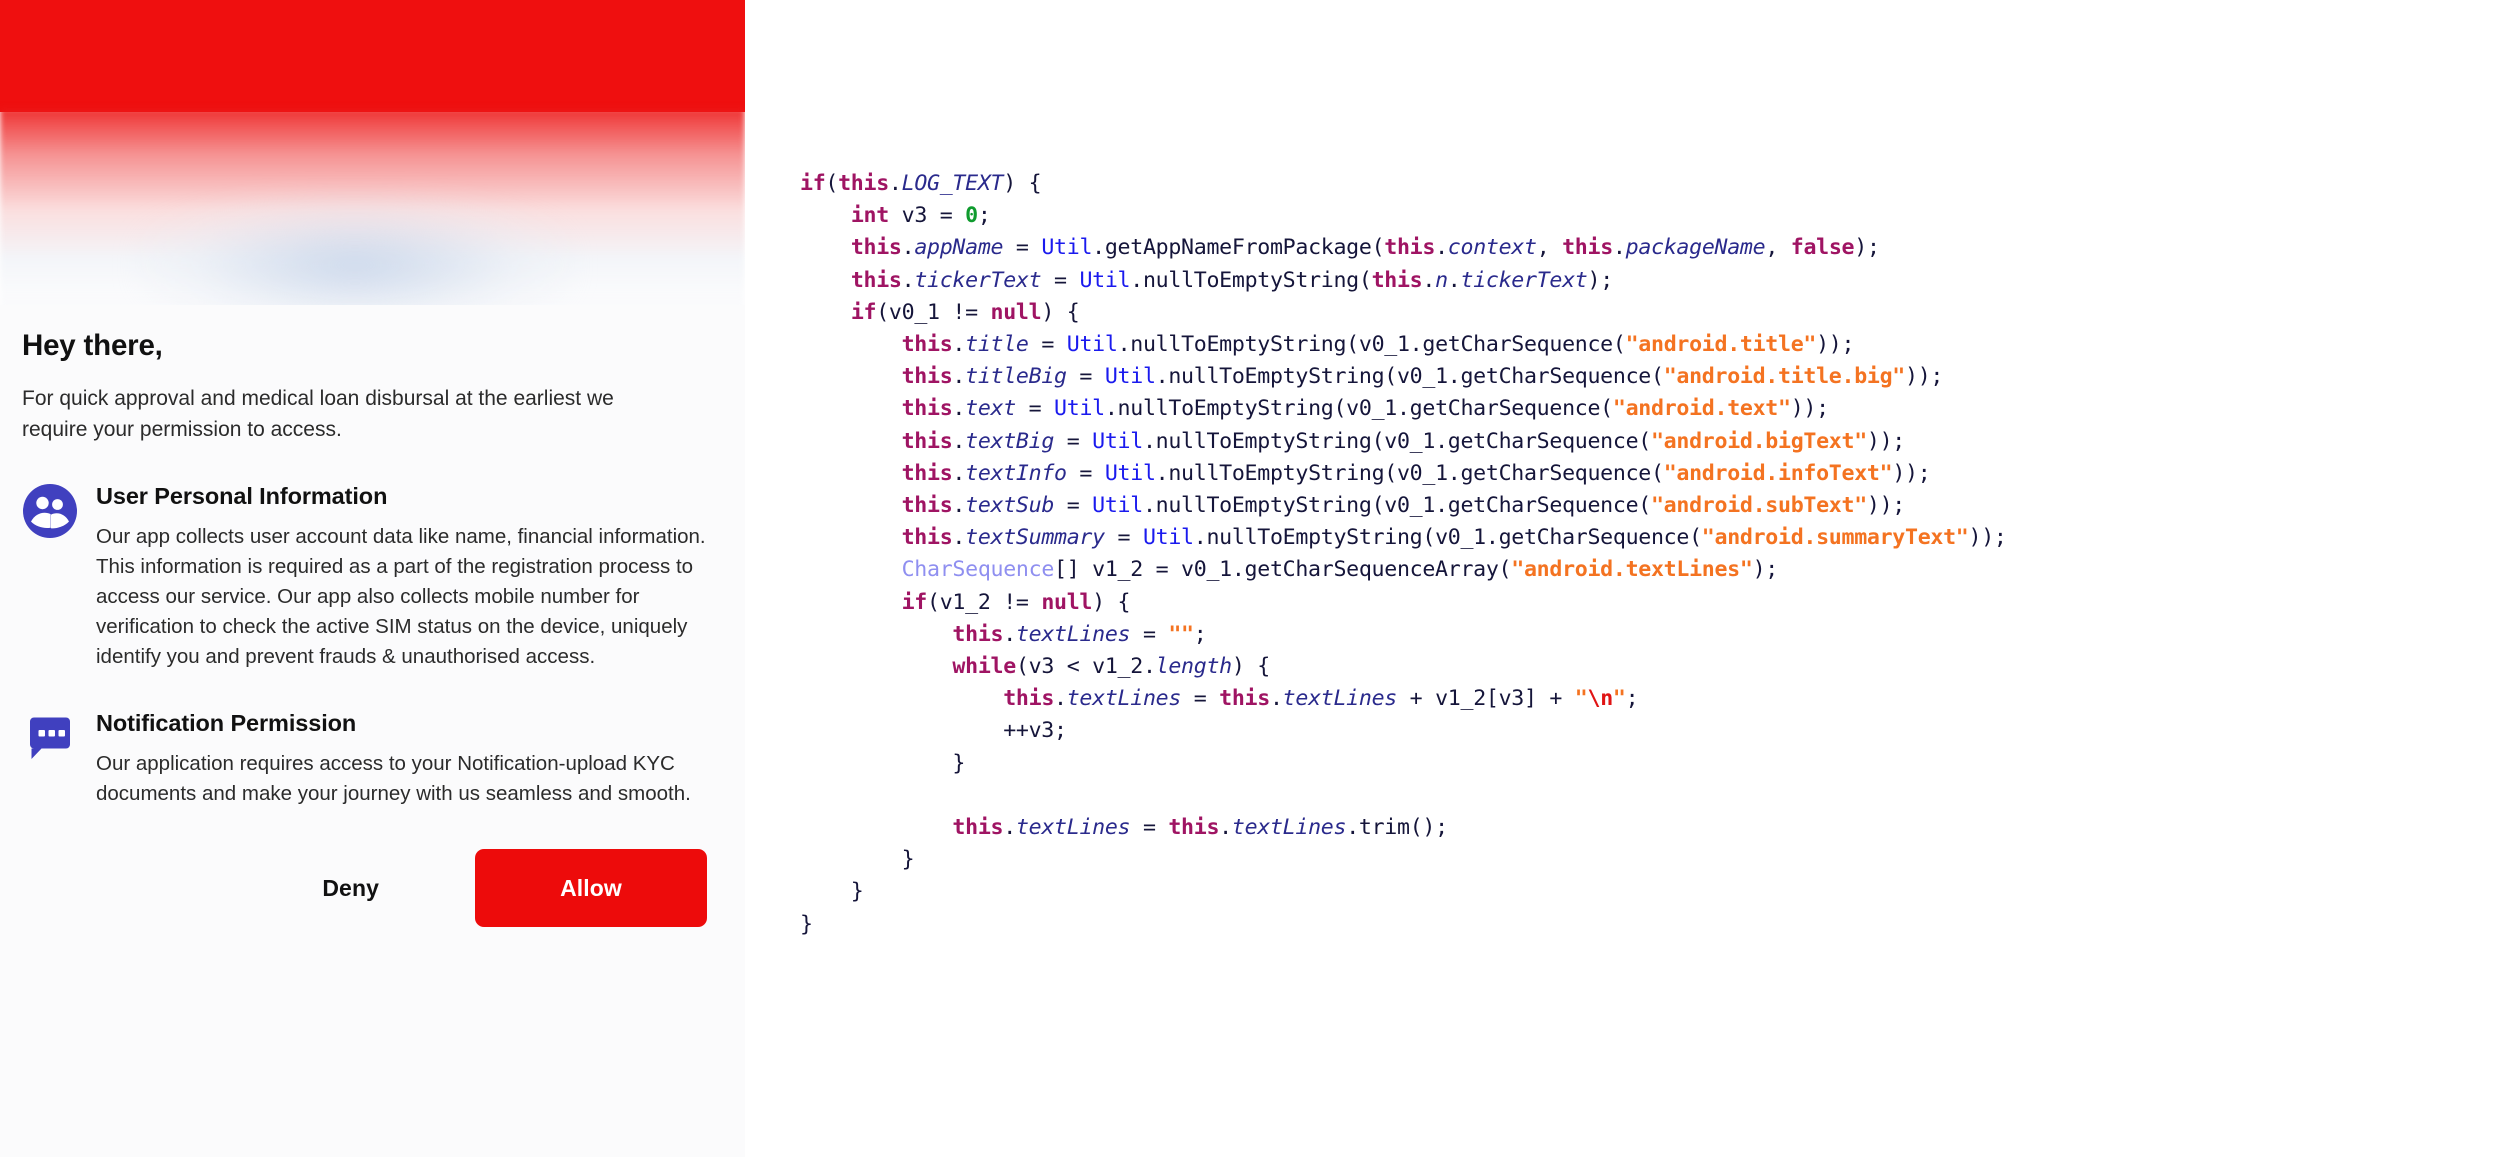 The width and height of the screenshot is (2500, 1157). Describe the element at coordinates (978, 570) in the screenshot. I see `code-token-type: CharSequence` at that location.